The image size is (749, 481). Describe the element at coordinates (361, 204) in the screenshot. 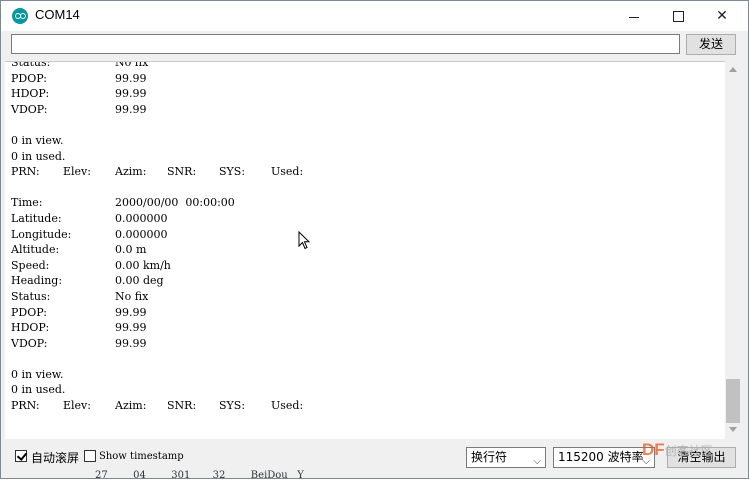

I see `output-line: Time: 2000/00/00 00:00:00` at that location.